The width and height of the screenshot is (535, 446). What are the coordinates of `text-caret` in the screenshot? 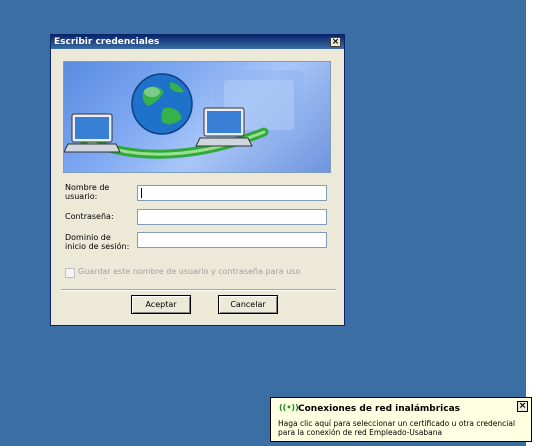 It's located at (141, 193).